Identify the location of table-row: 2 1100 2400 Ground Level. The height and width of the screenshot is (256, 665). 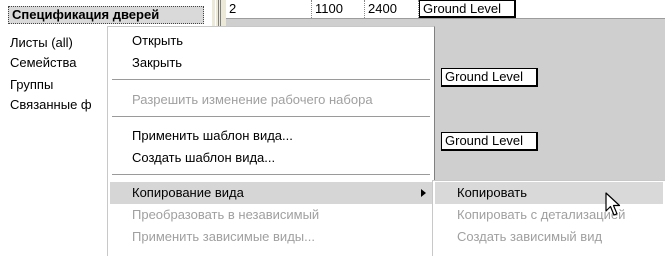
(445, 9).